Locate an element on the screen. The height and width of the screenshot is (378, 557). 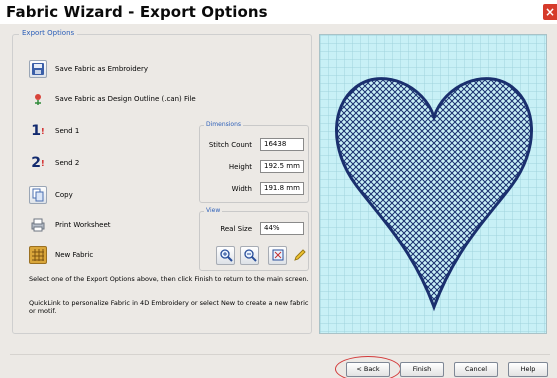
width-value: 191.8 mm is located at coordinates (282, 188).